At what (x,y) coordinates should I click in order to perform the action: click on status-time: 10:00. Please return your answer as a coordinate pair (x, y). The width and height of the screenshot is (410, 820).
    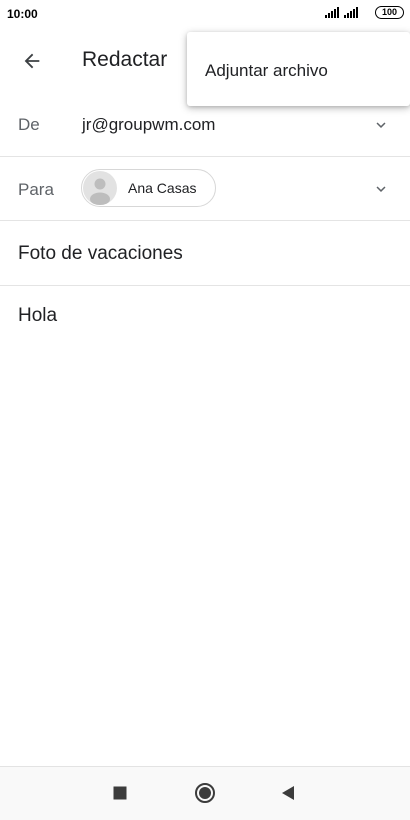
    Looking at the image, I should click on (22, 14).